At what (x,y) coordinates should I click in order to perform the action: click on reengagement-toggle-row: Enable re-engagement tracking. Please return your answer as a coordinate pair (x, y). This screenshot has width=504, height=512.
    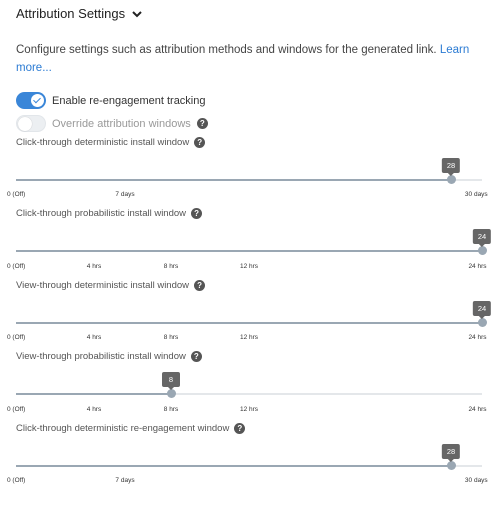
    Looking at the image, I should click on (110, 100).